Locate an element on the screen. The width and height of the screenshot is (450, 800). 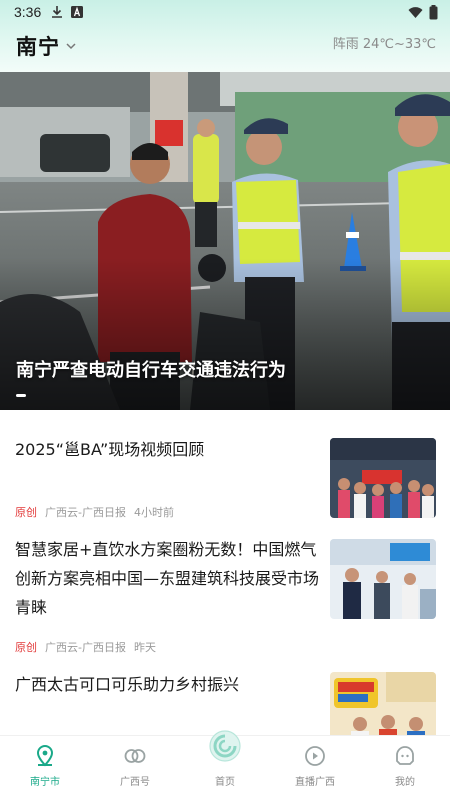
news-time: 昨天 is located at coordinates (144, 647).